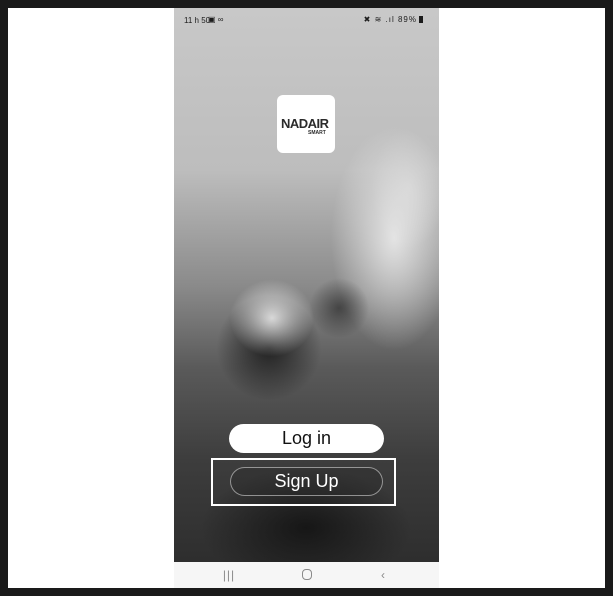  Describe the element at coordinates (197, 20) in the screenshot. I see `status-time: 11 h 50` at that location.